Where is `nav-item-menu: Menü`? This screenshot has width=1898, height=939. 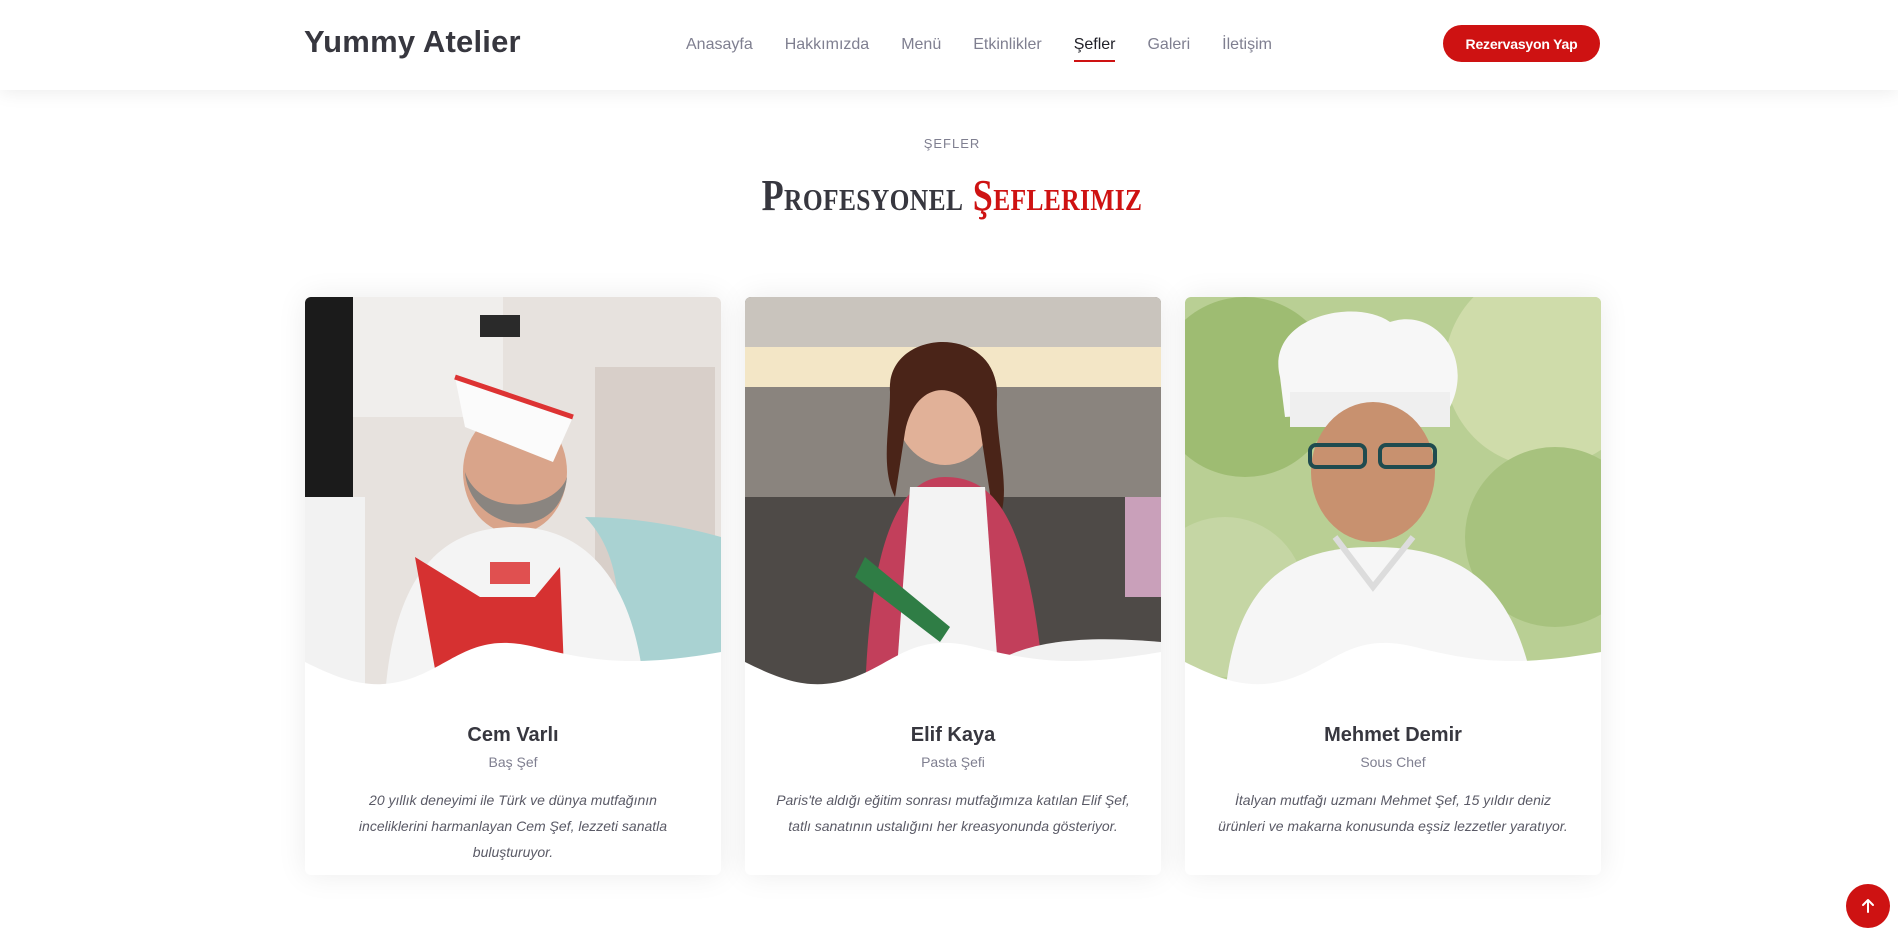
nav-item-menu: Menü is located at coordinates (921, 45).